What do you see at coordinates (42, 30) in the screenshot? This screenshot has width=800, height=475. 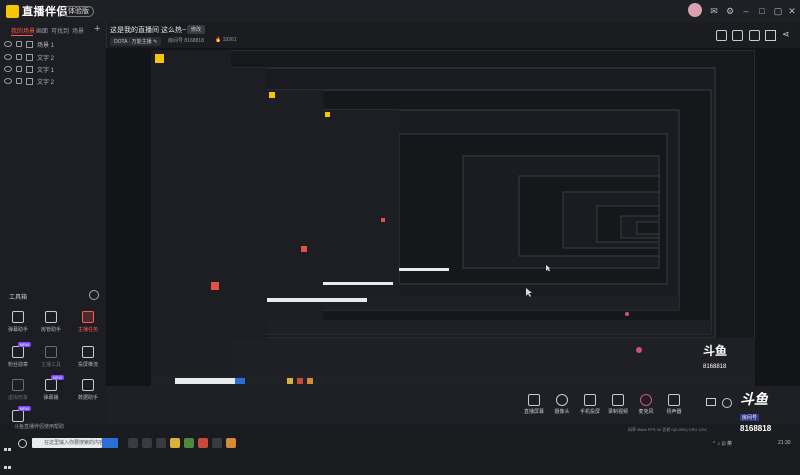 I see `tab-canvas: 画面` at bounding box center [42, 30].